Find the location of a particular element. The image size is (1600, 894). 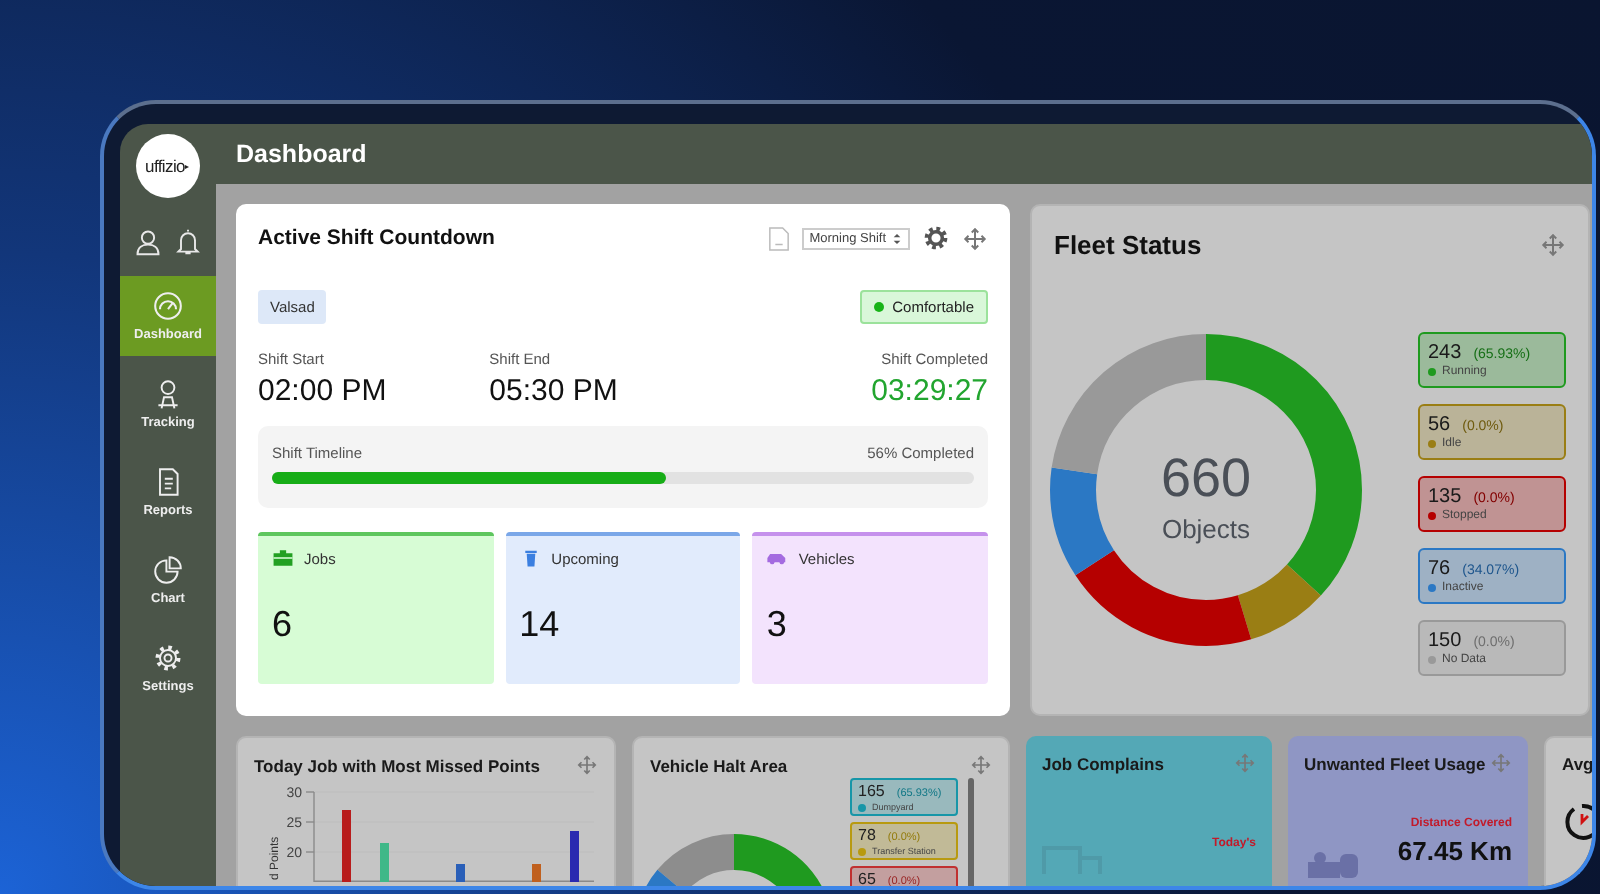

legend-count: 56 is located at coordinates (1439, 425).